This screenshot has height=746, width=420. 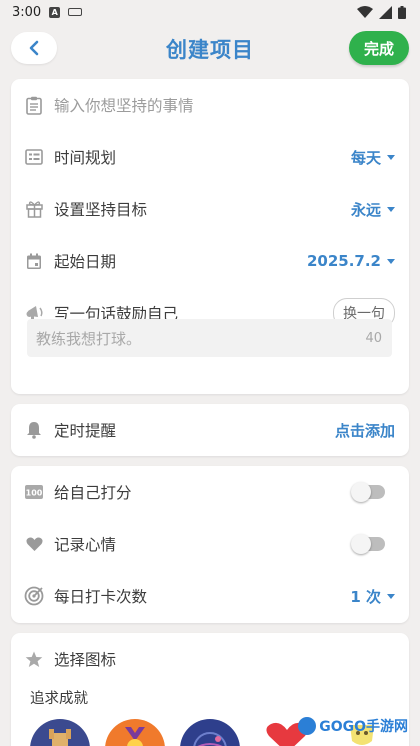 I want to click on battery-icon, so click(x=402, y=12).